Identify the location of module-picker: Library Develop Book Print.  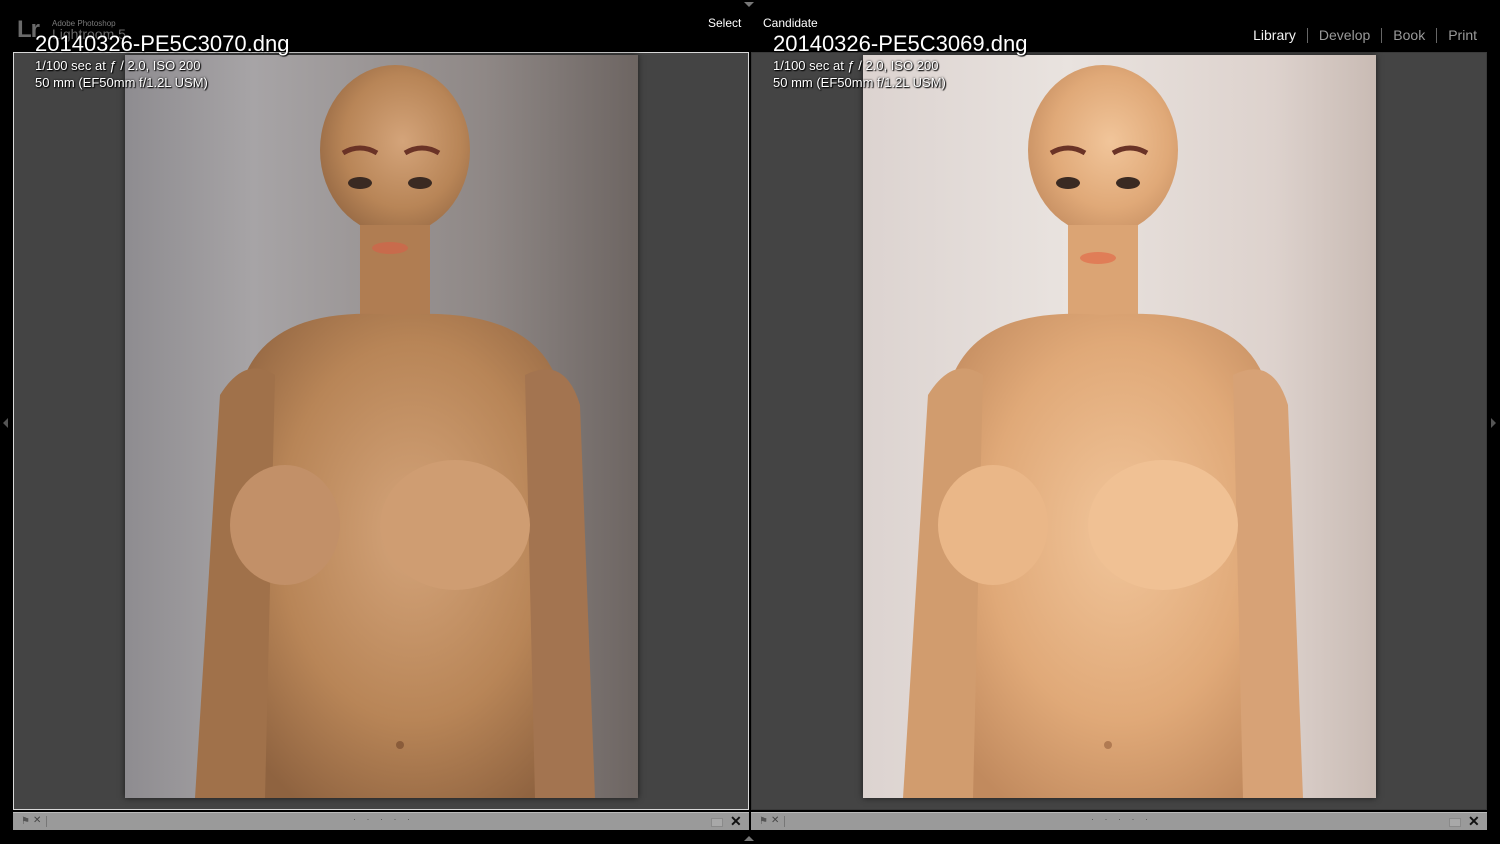
(1365, 35).